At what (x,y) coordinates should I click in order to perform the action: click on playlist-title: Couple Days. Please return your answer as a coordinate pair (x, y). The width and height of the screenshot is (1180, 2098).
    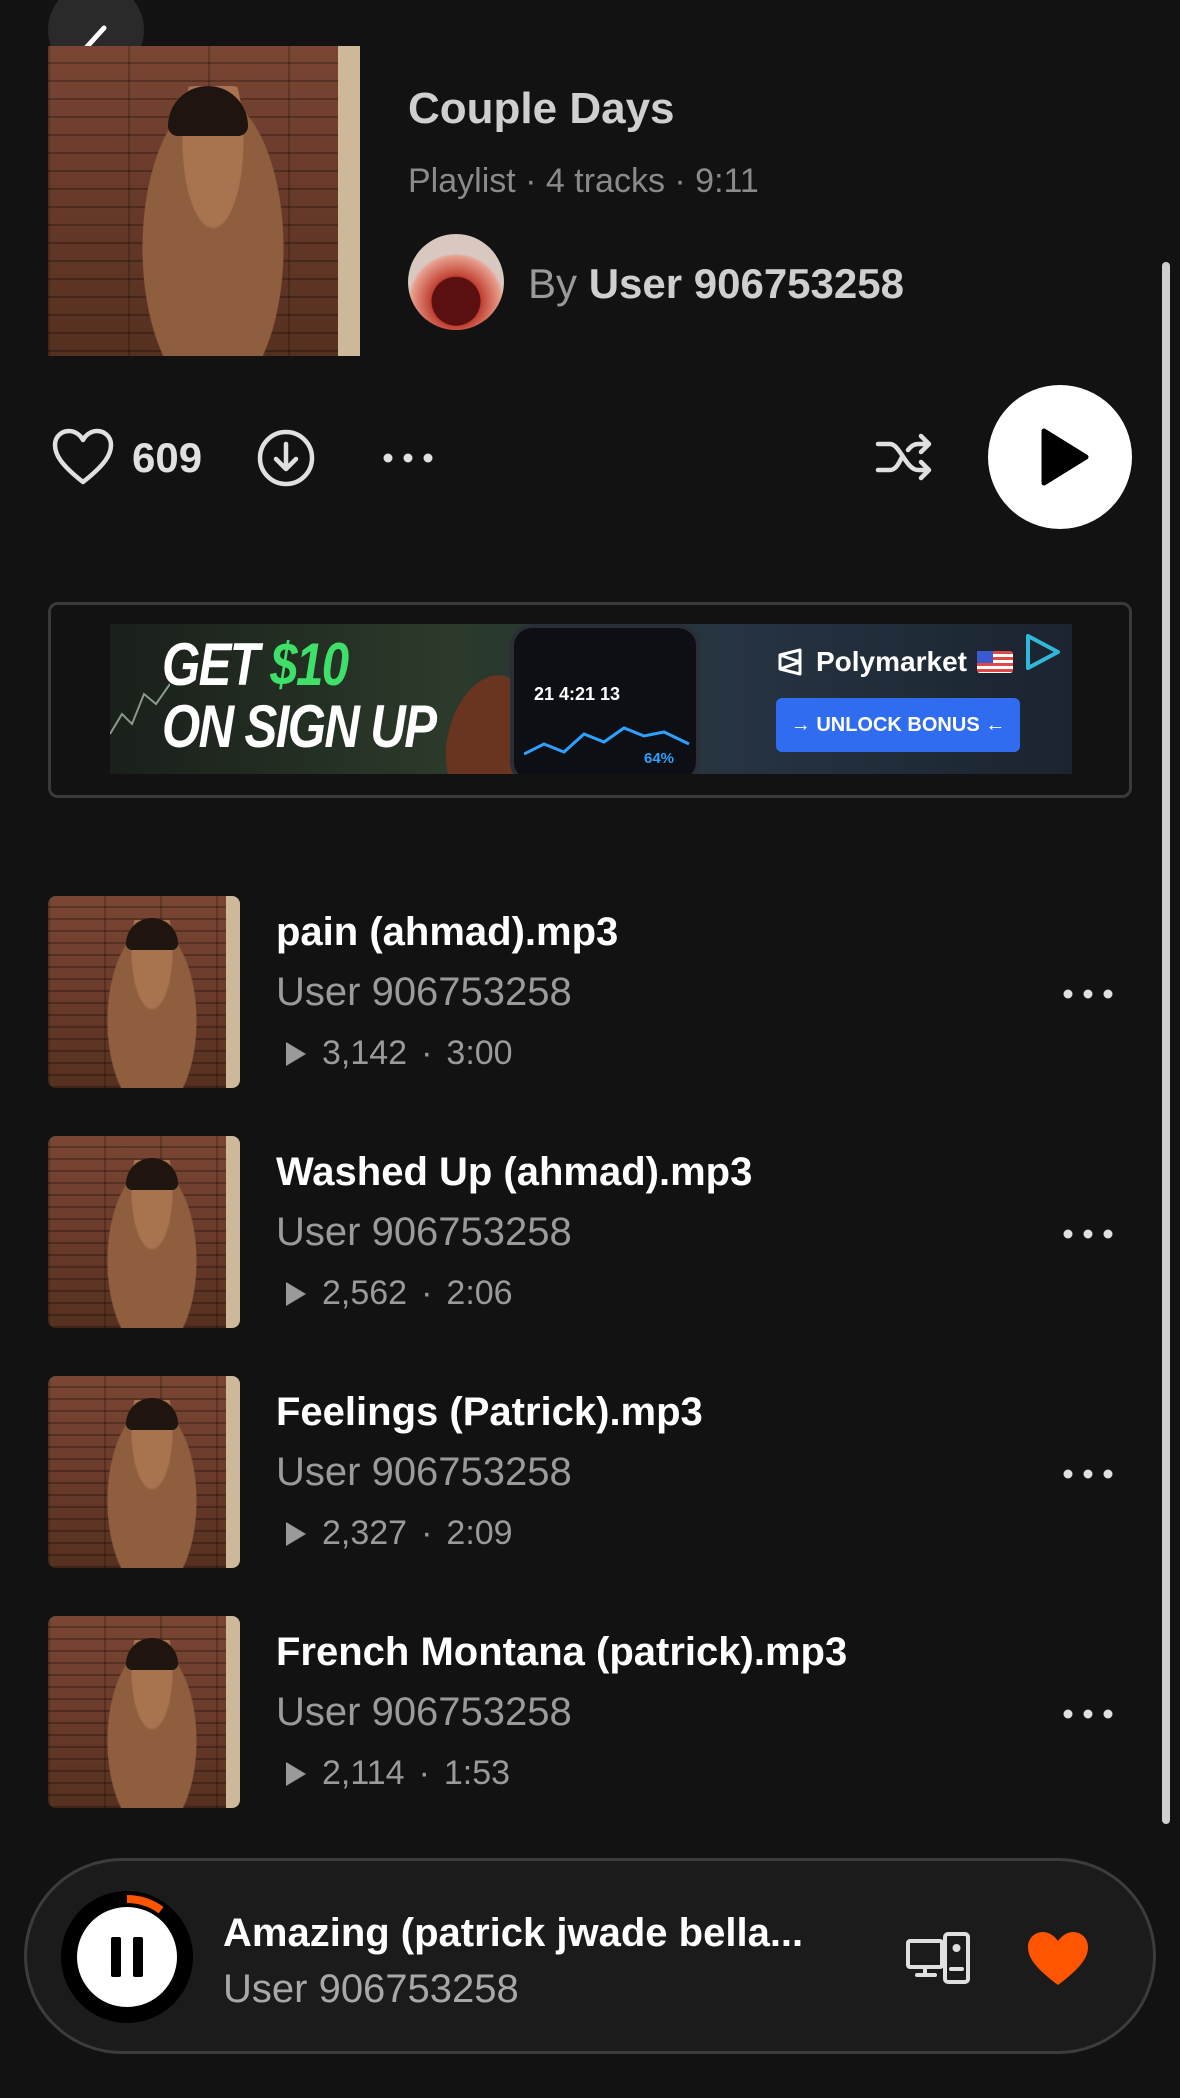
    Looking at the image, I should click on (541, 108).